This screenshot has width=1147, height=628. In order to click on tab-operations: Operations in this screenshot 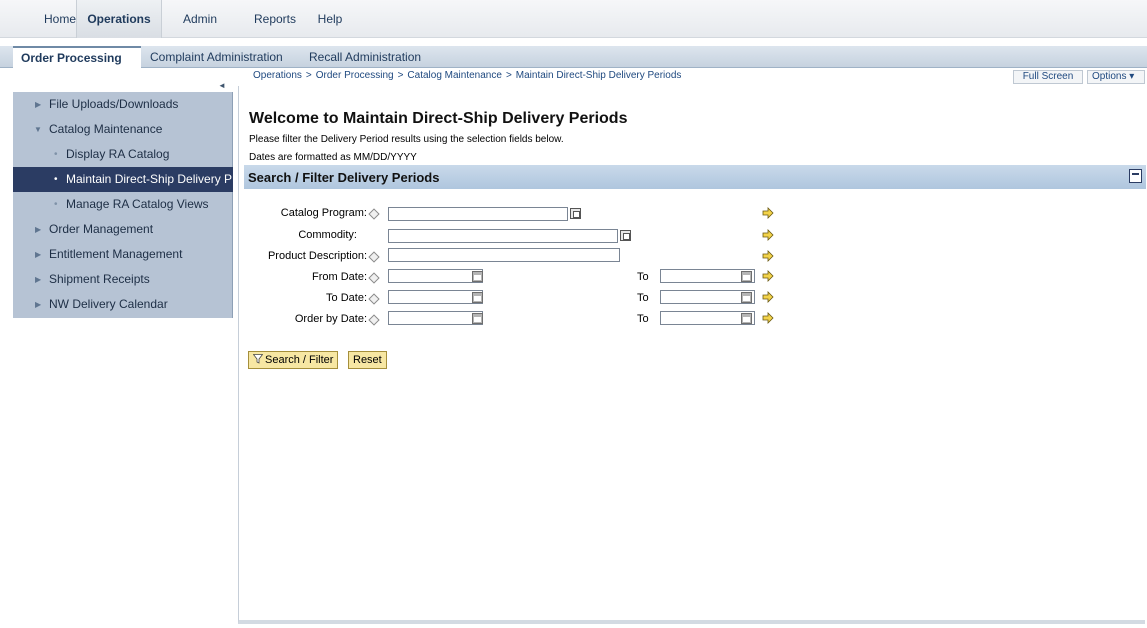, I will do `click(119, 19)`.